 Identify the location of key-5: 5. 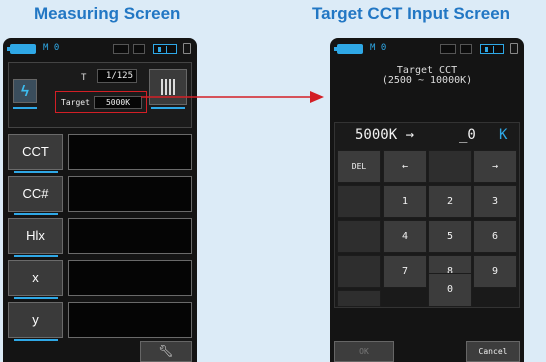
(450, 236).